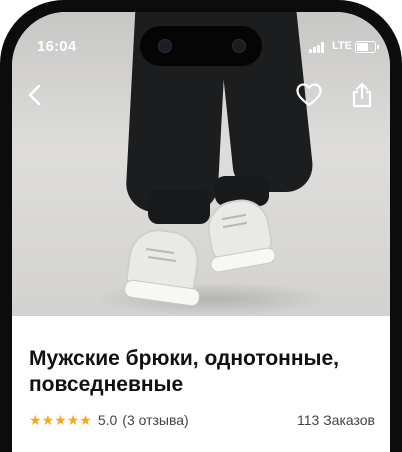  I want to click on chevron-left-icon, so click(34, 95).